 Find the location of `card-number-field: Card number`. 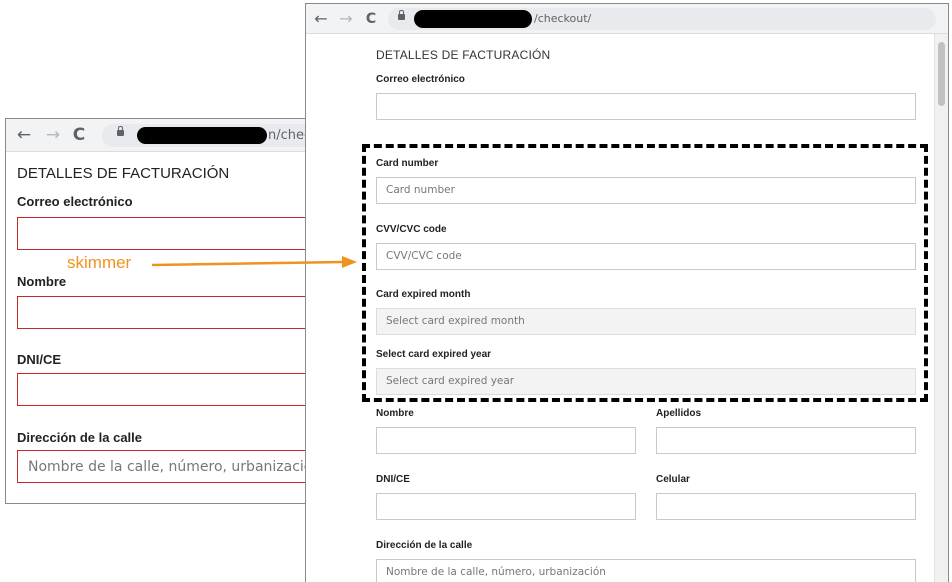

card-number-field: Card number is located at coordinates (646, 190).